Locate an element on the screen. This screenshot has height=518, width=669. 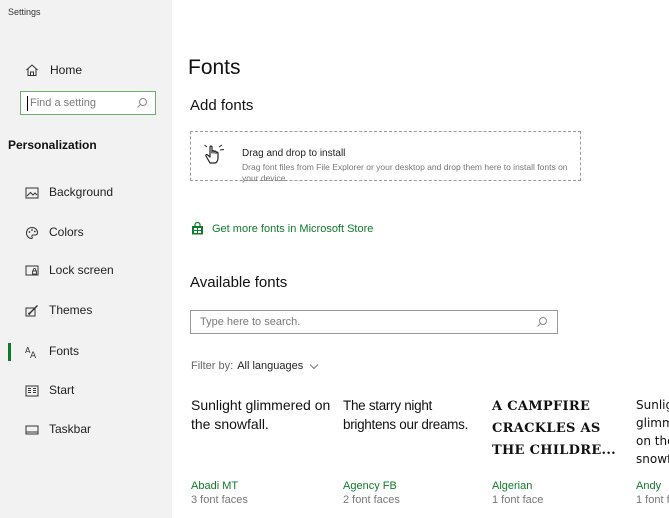
palette-icon is located at coordinates (32, 233).